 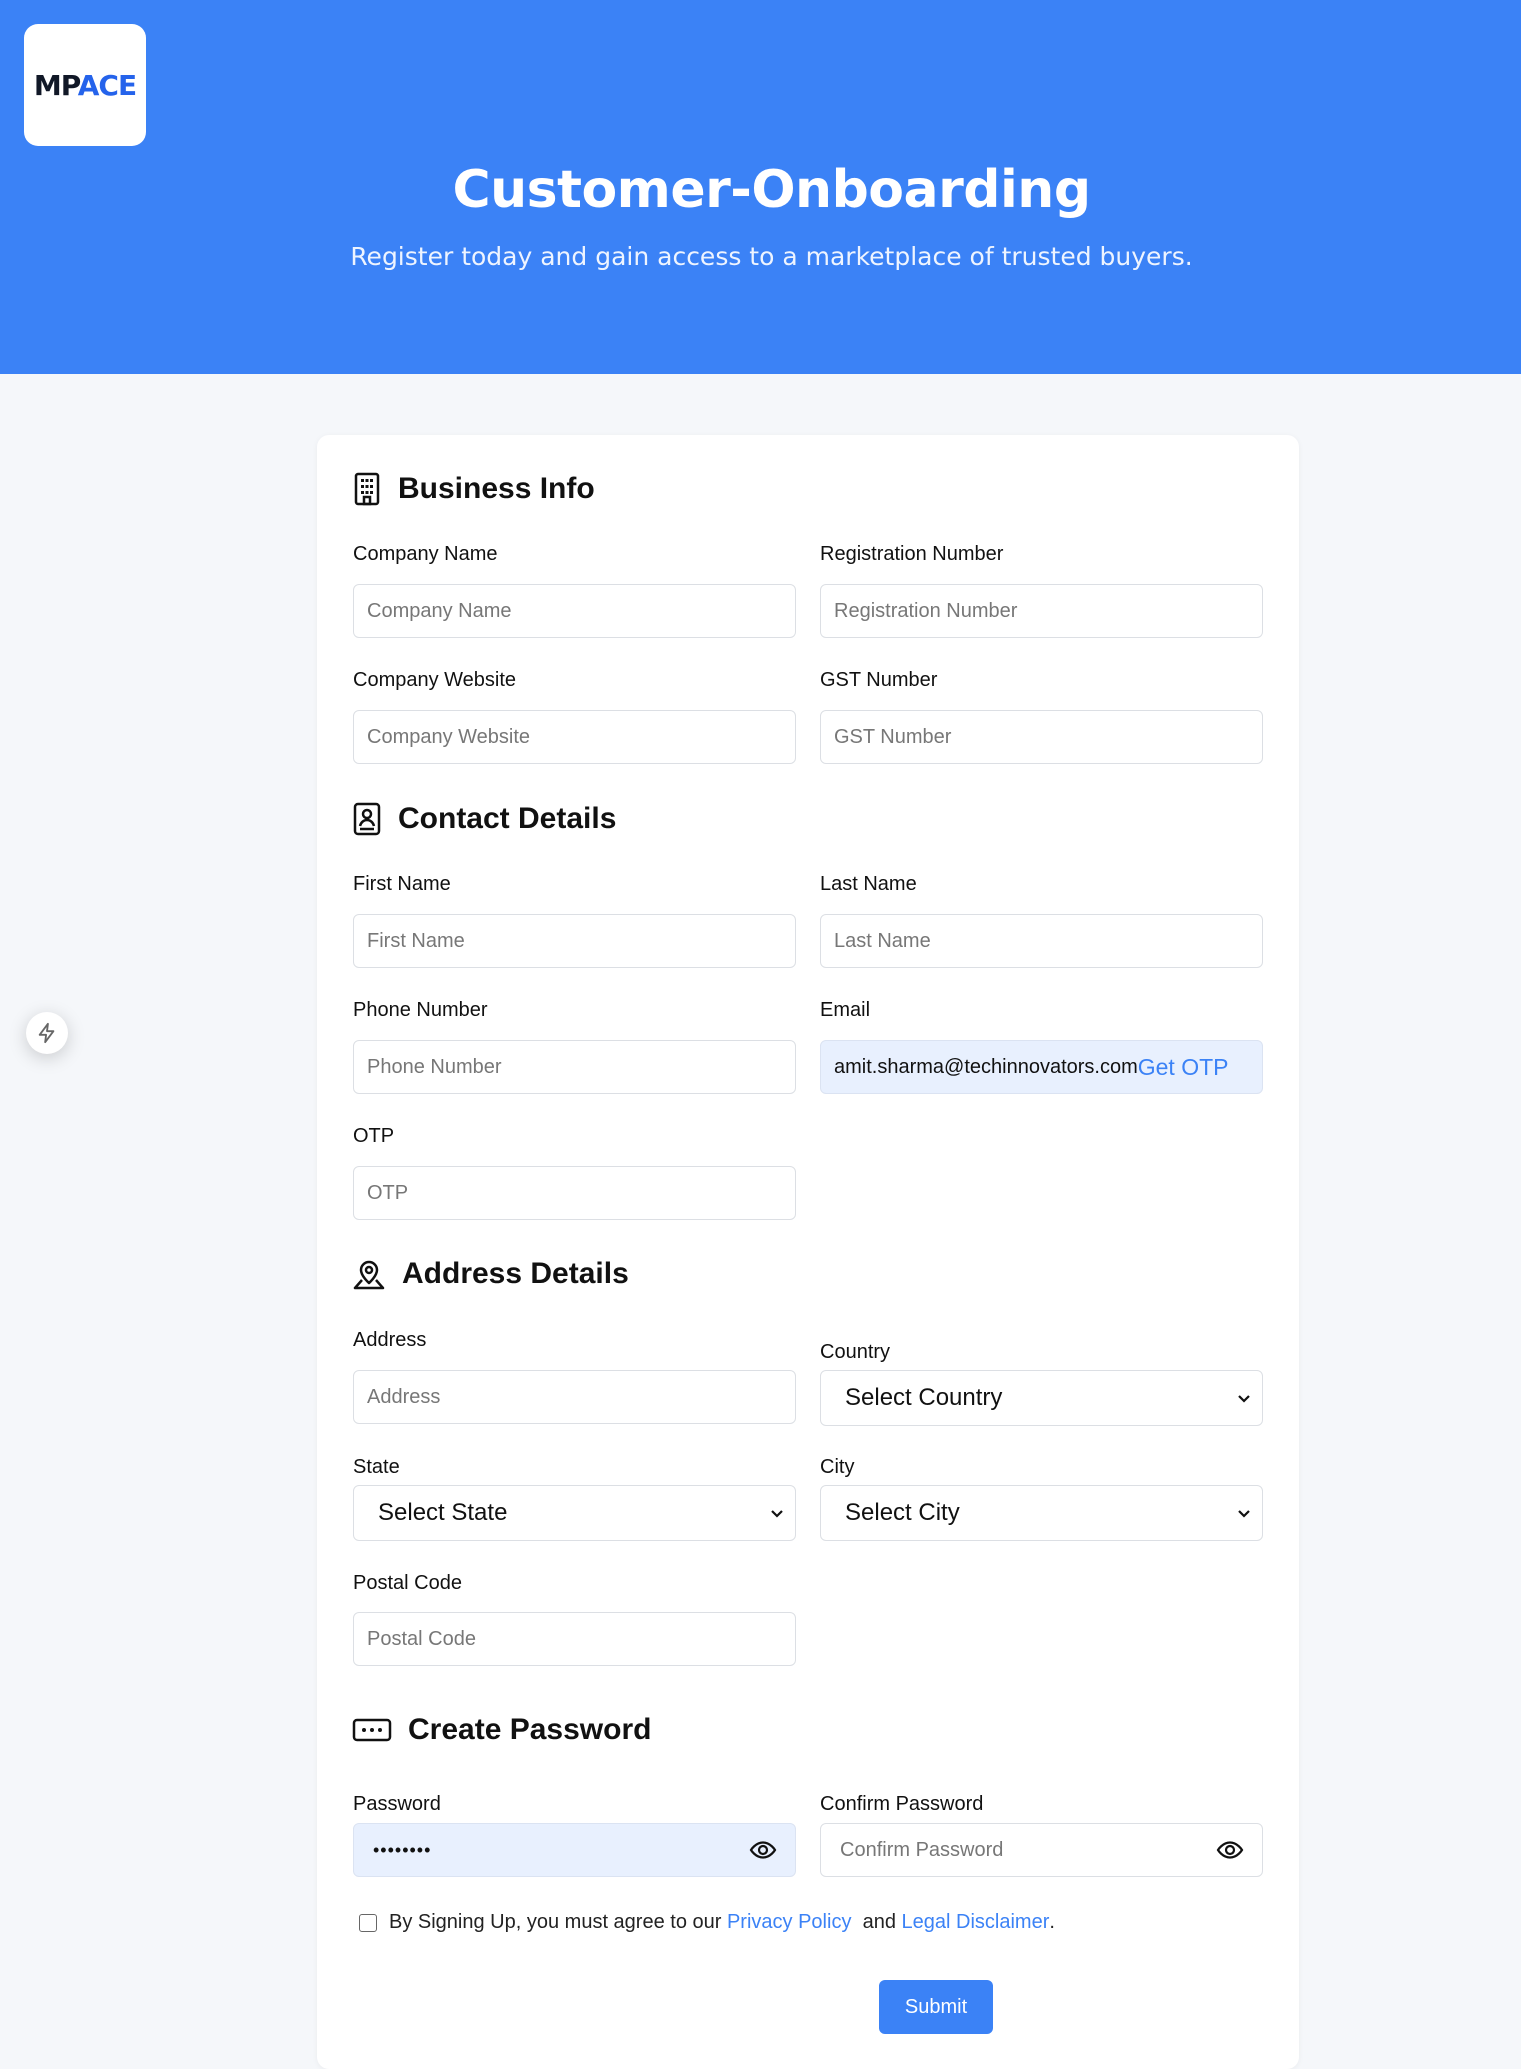 What do you see at coordinates (837, 1467) in the screenshot?
I see `city-label: City` at bounding box center [837, 1467].